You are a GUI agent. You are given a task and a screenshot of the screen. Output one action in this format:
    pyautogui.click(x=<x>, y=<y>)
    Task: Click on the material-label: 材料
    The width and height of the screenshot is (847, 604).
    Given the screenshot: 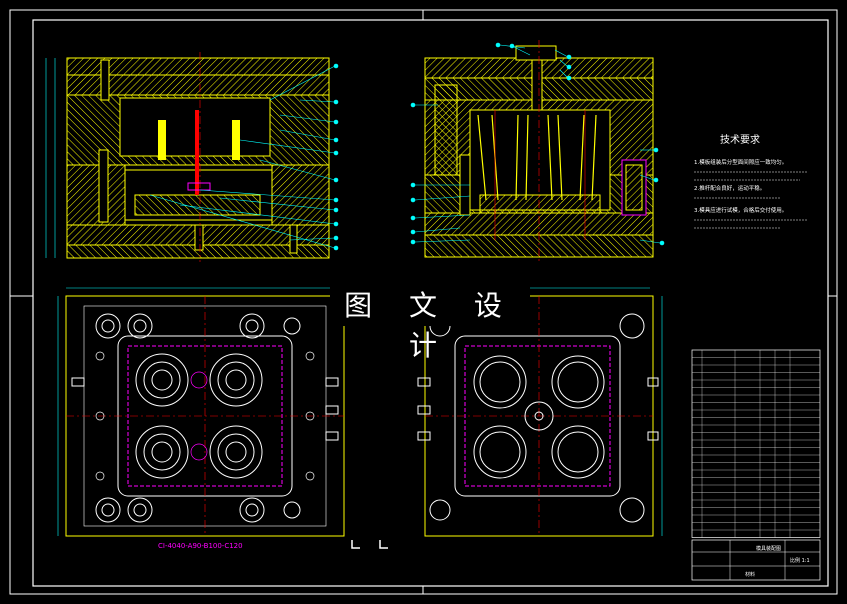 What is the action you would take?
    pyautogui.click(x=750, y=574)
    